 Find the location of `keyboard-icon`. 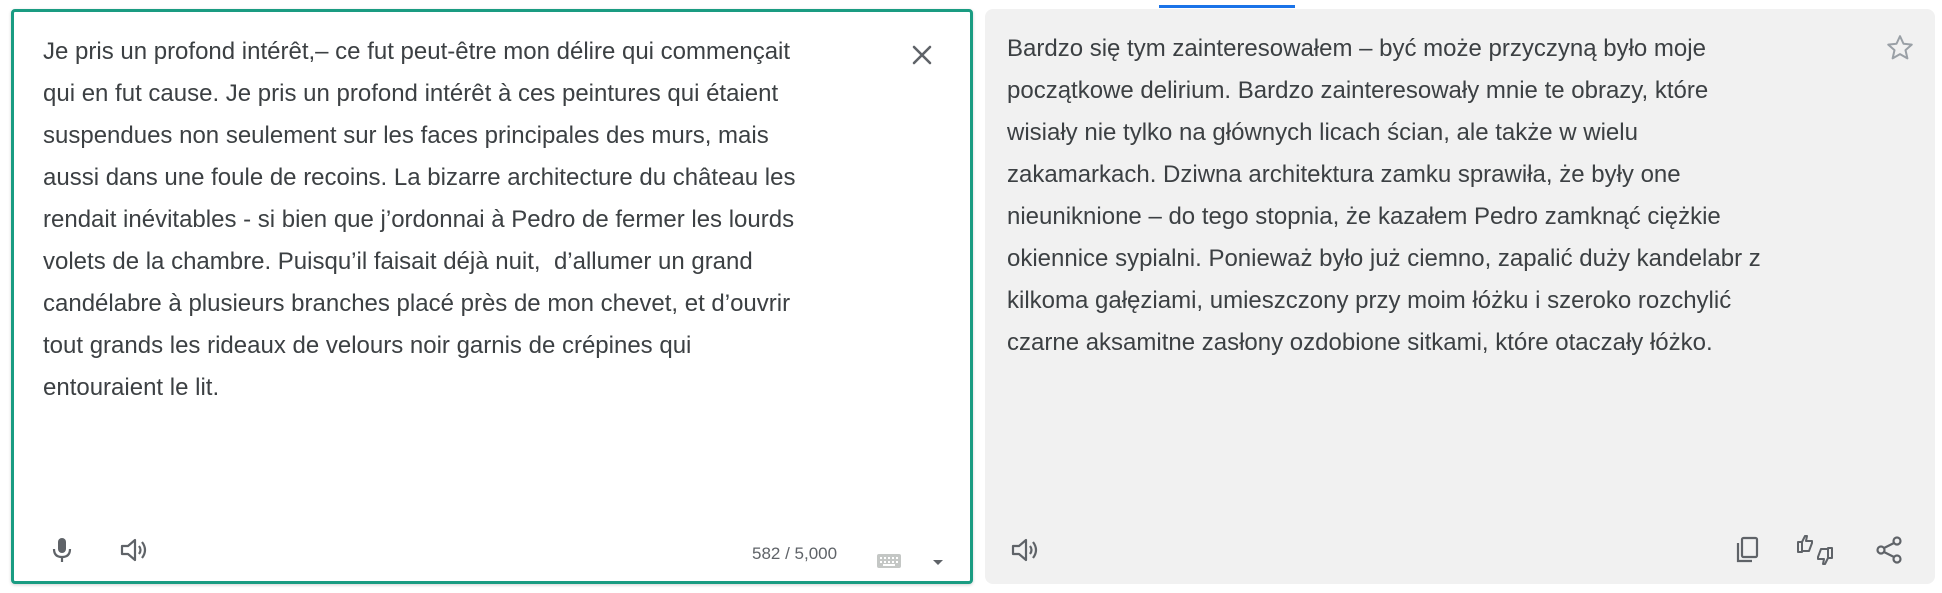

keyboard-icon is located at coordinates (889, 561).